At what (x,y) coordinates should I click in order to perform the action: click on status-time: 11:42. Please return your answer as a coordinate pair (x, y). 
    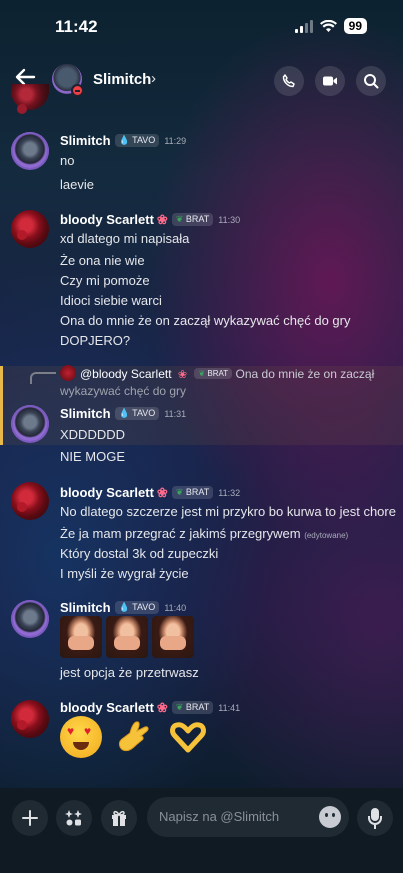
    Looking at the image, I should click on (76, 26).